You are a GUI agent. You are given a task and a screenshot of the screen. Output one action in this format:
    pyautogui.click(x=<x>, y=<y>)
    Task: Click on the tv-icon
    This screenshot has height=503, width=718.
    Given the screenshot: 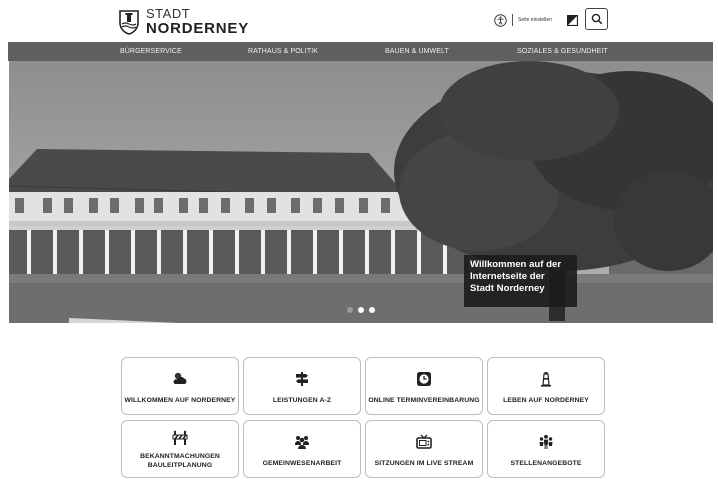 What is the action you would take?
    pyautogui.click(x=424, y=441)
    